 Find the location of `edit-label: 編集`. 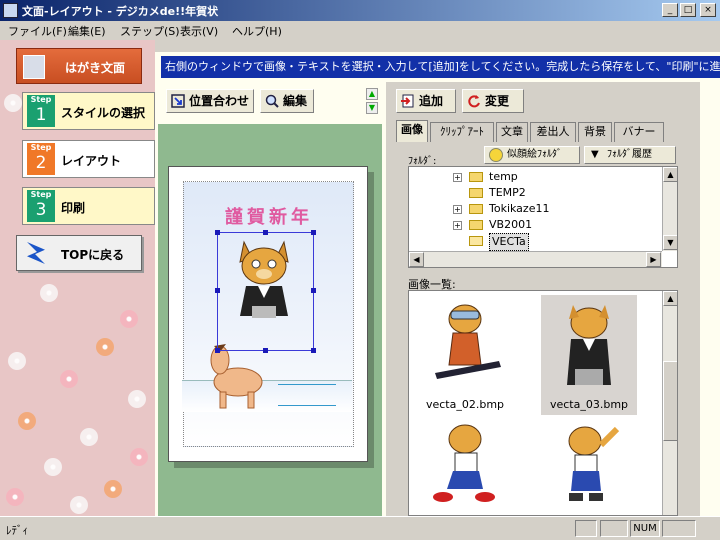

edit-label: 編集 is located at coordinates (295, 101).